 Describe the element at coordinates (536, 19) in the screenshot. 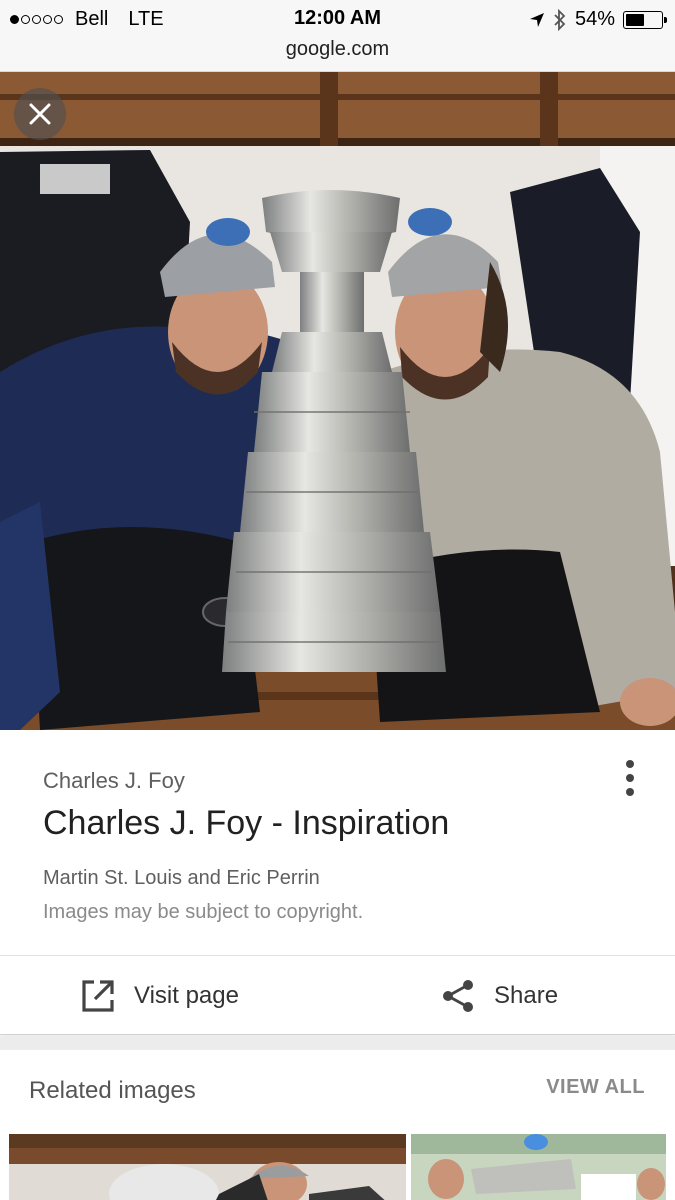

I see `location-arrow-icon` at that location.